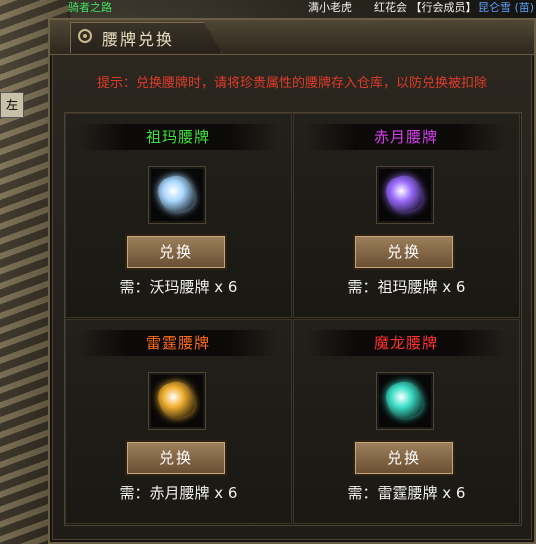 The height and width of the screenshot is (544, 536). What do you see at coordinates (291, 83) in the screenshot?
I see `exchange-tip: 提示：兑换腰牌时，请将珍贵属性的腰牌存入仓库，以防兑换被扣除` at bounding box center [291, 83].